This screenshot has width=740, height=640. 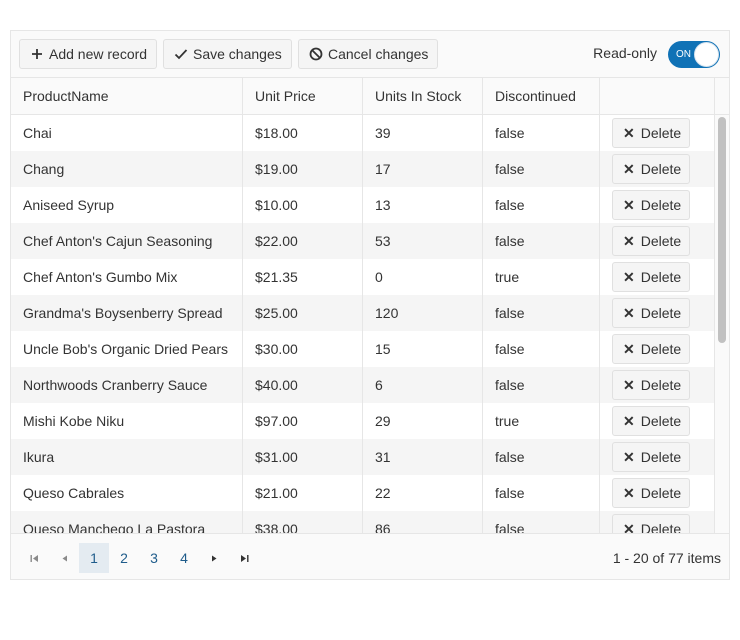 I want to click on prev-page-icon, so click(x=64, y=558).